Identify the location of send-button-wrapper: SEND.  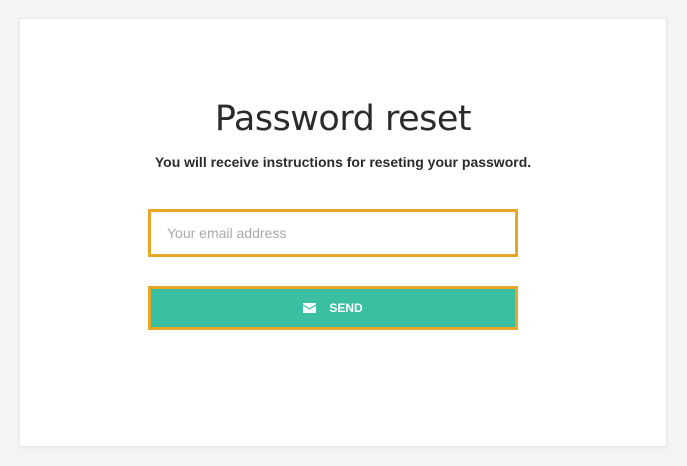
(333, 308).